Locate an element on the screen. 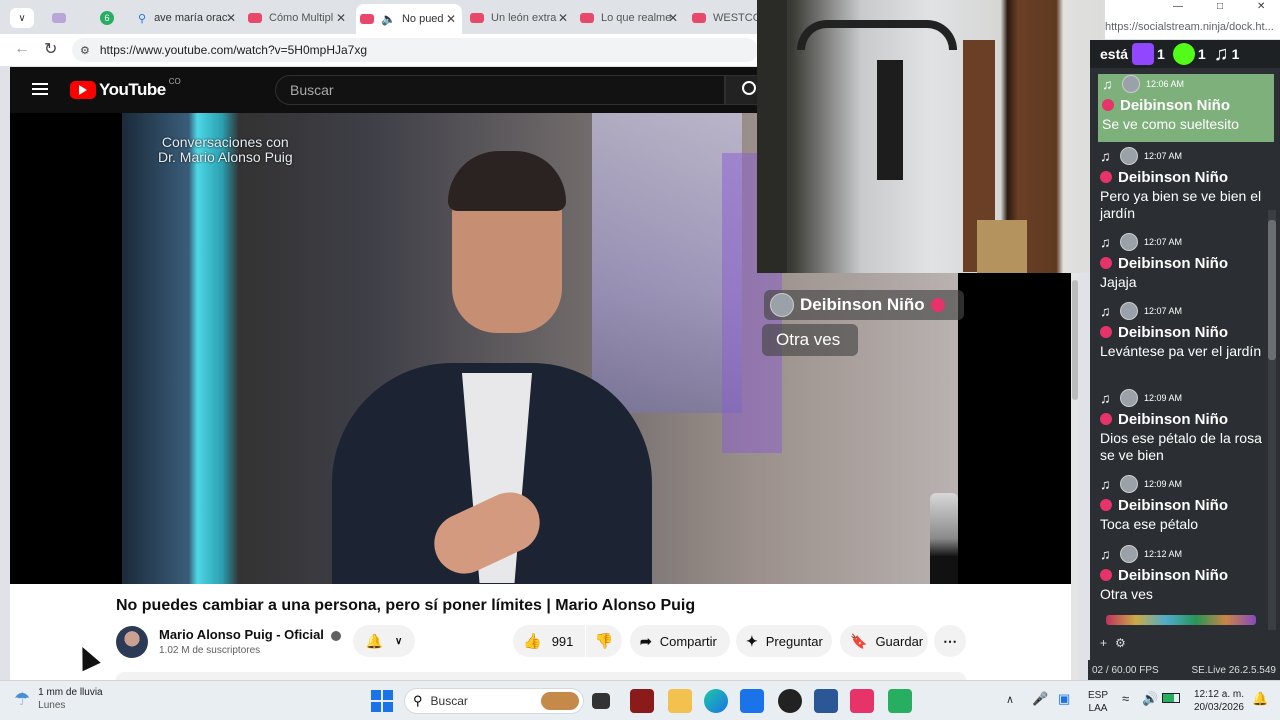  tab-label: Cómo Multipl is located at coordinates (301, 18).